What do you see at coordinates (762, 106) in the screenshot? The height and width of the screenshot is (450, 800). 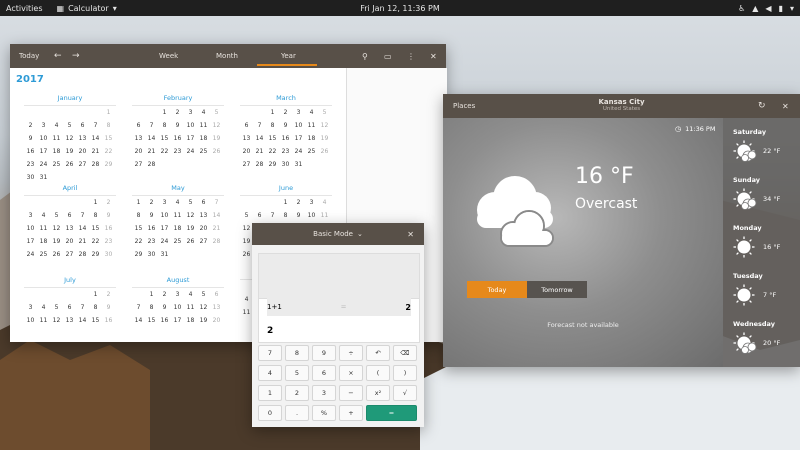 I see `refresh-icon: ↻` at bounding box center [762, 106].